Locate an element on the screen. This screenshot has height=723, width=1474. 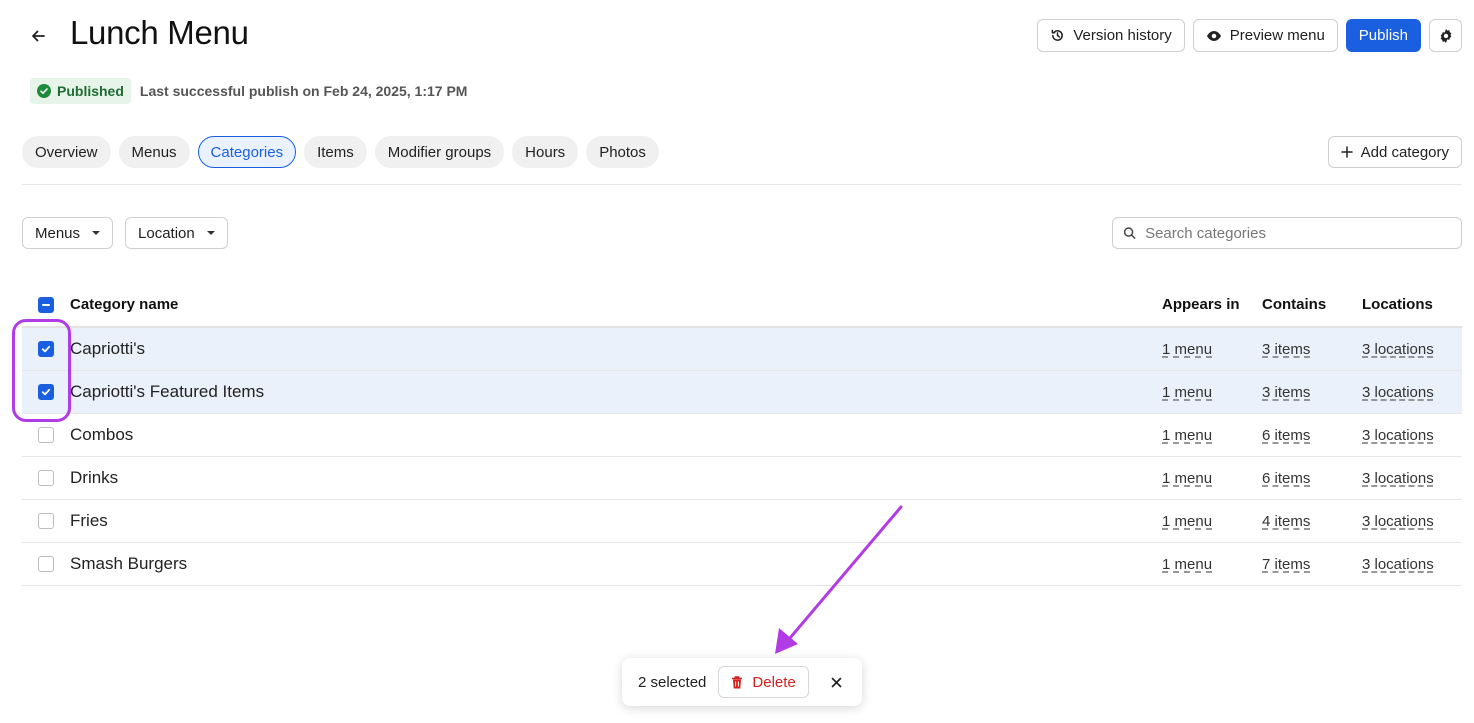
tab-modifier-groups: Modifier groups is located at coordinates (439, 152).